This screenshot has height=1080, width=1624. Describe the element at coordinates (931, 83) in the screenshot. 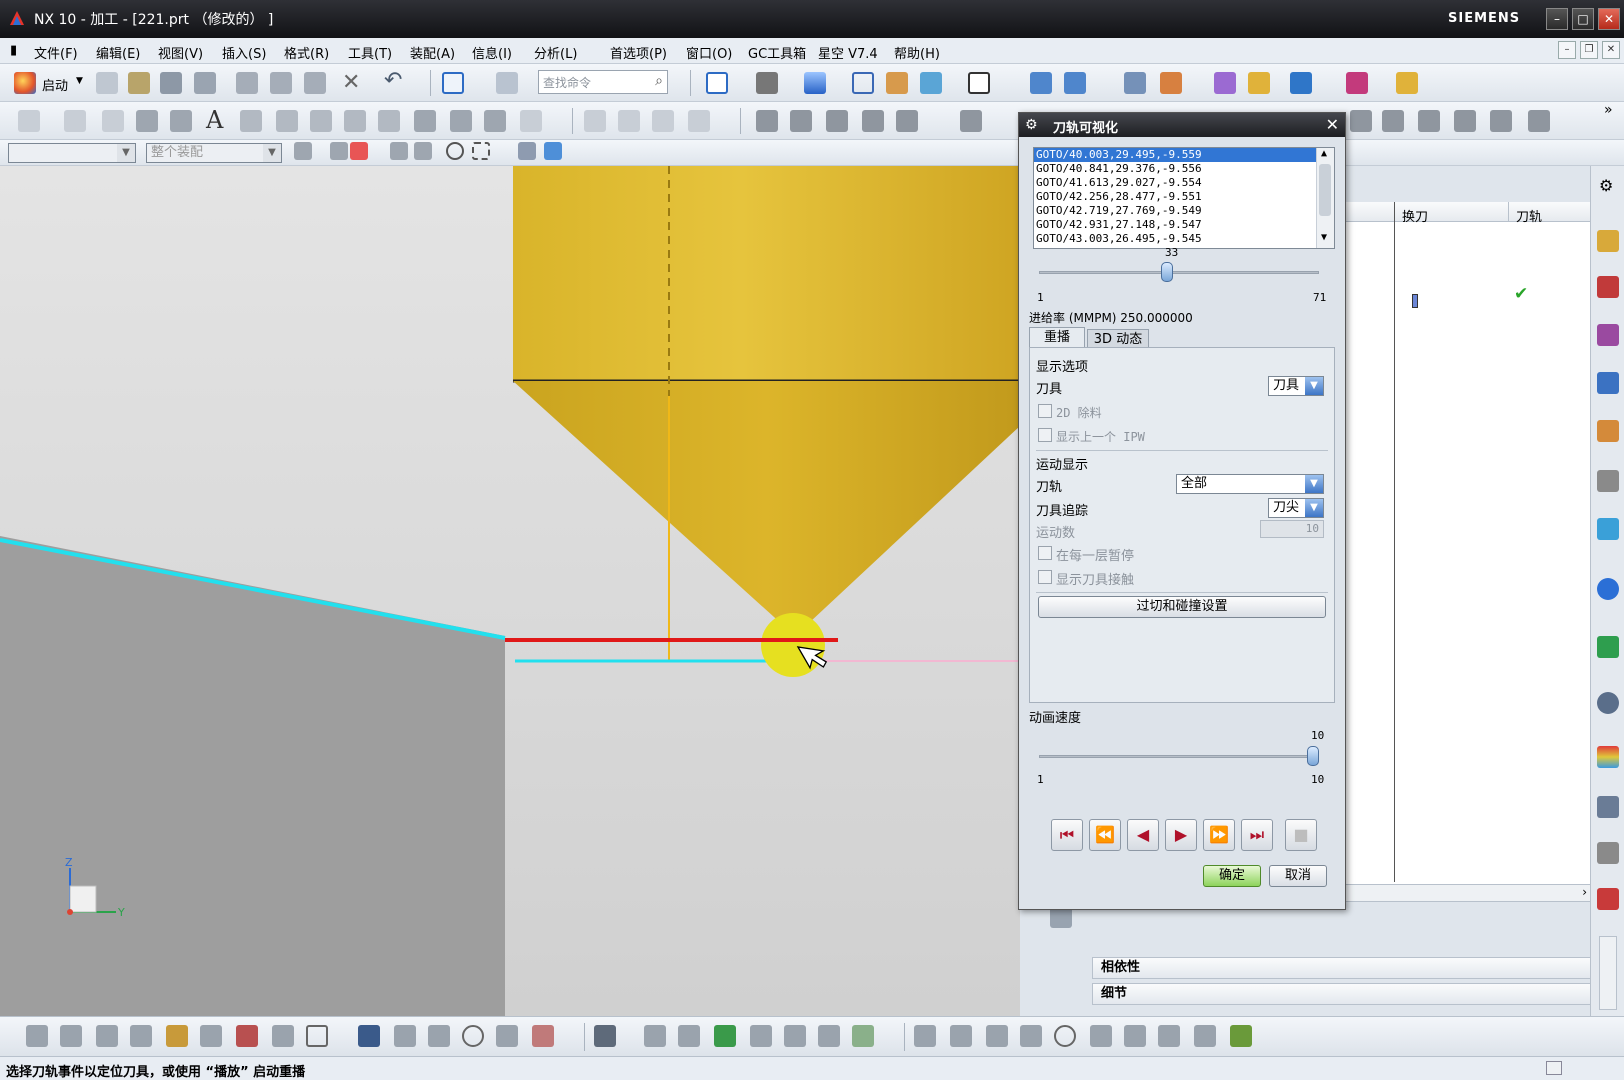

I see `section-icon` at that location.